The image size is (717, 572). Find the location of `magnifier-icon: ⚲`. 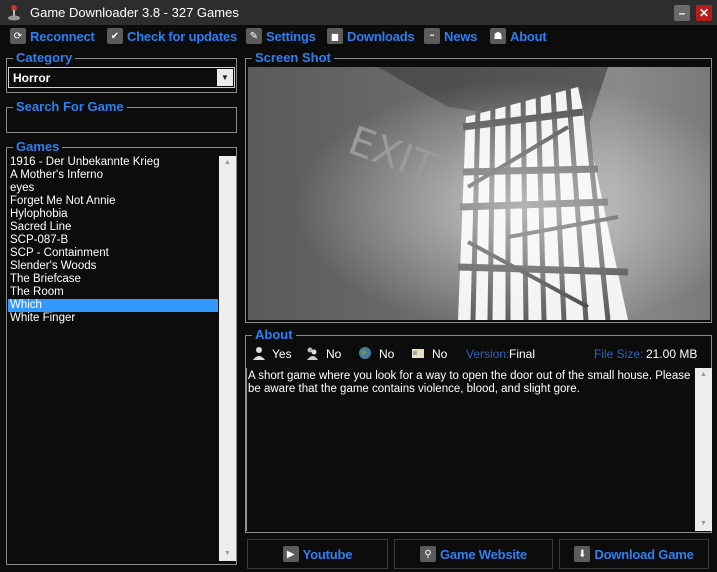

magnifier-icon: ⚲ is located at coordinates (428, 554).